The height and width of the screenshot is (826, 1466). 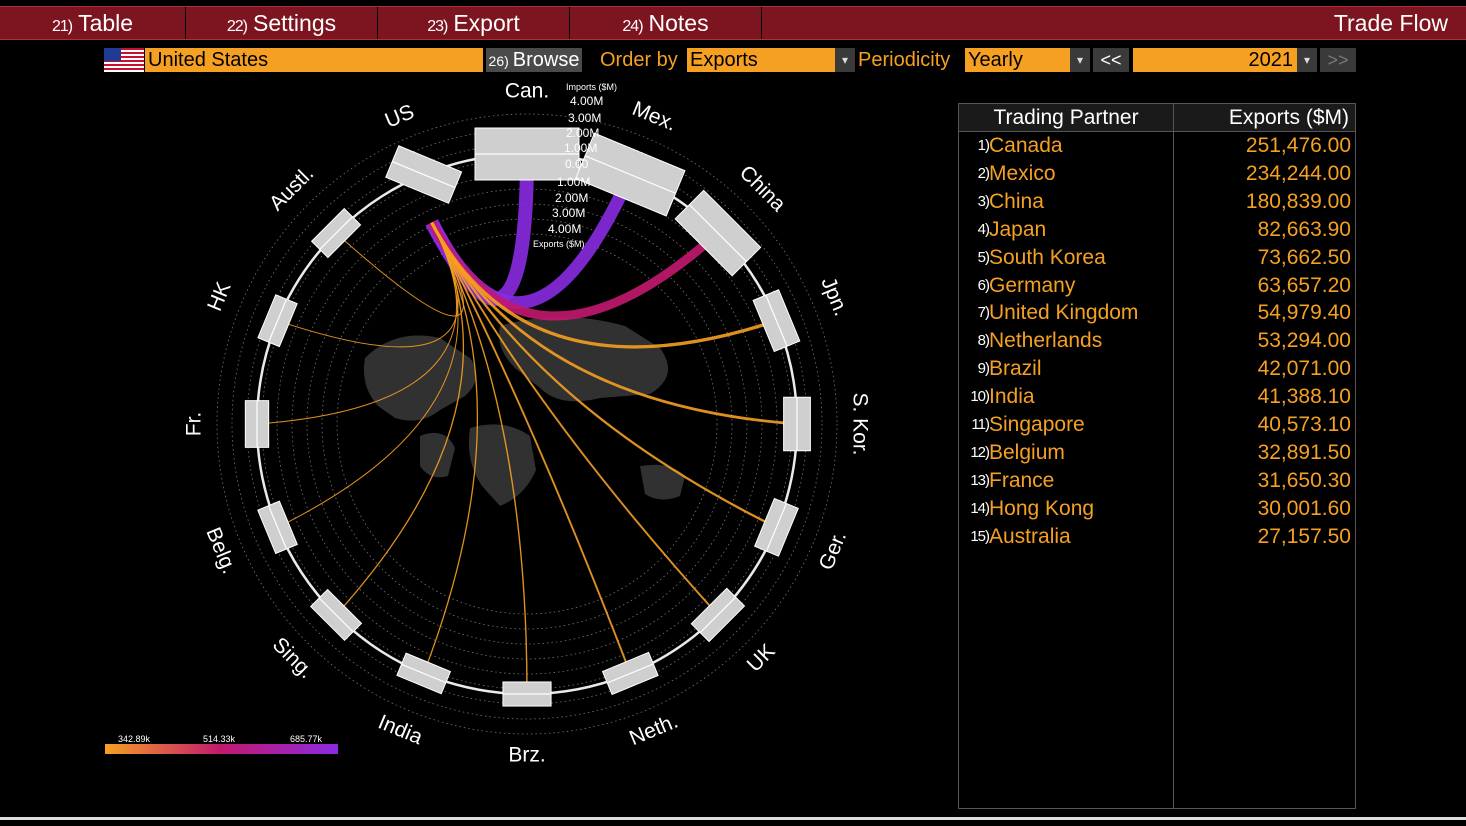 I want to click on row-partner-name: China, so click(x=1016, y=201).